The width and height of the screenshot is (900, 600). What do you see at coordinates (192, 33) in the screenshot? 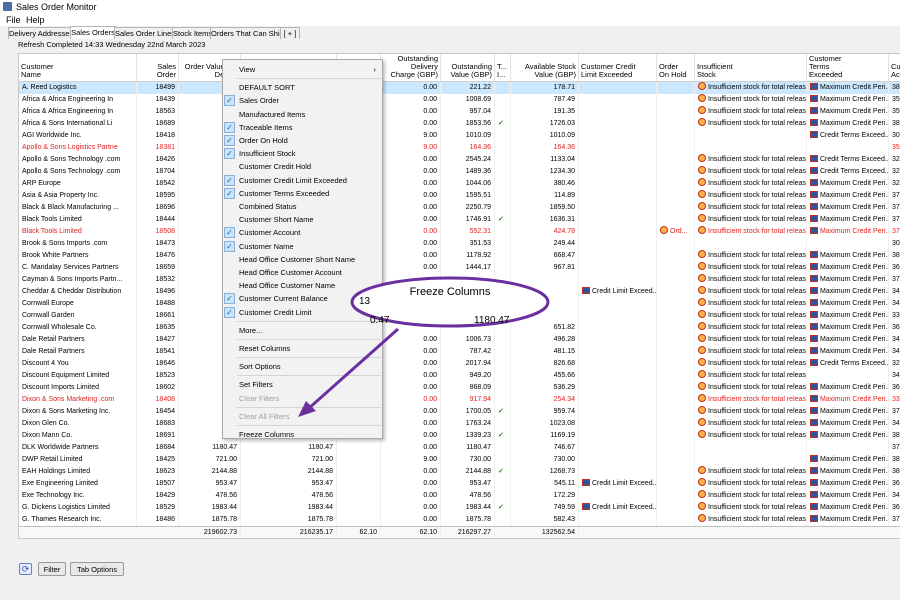
I see `tab-stock-items: Stock Items` at bounding box center [192, 33].